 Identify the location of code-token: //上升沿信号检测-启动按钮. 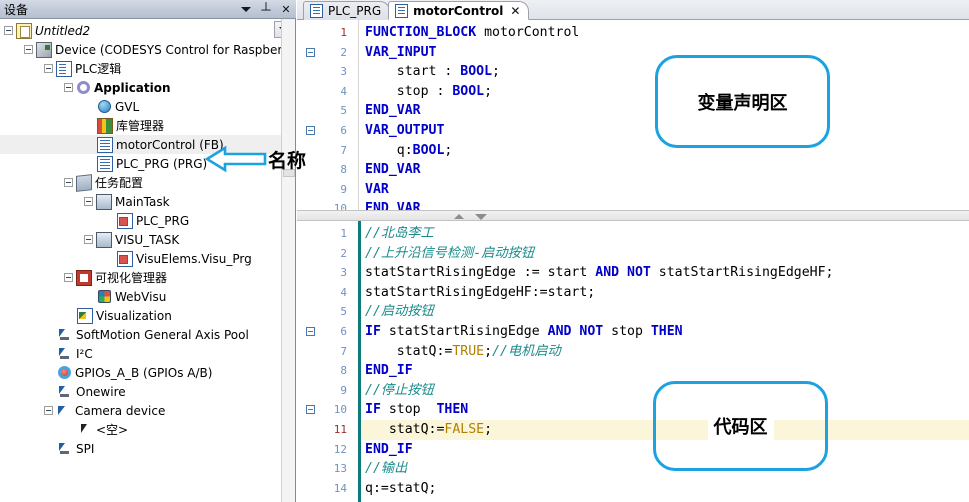
(449, 253).